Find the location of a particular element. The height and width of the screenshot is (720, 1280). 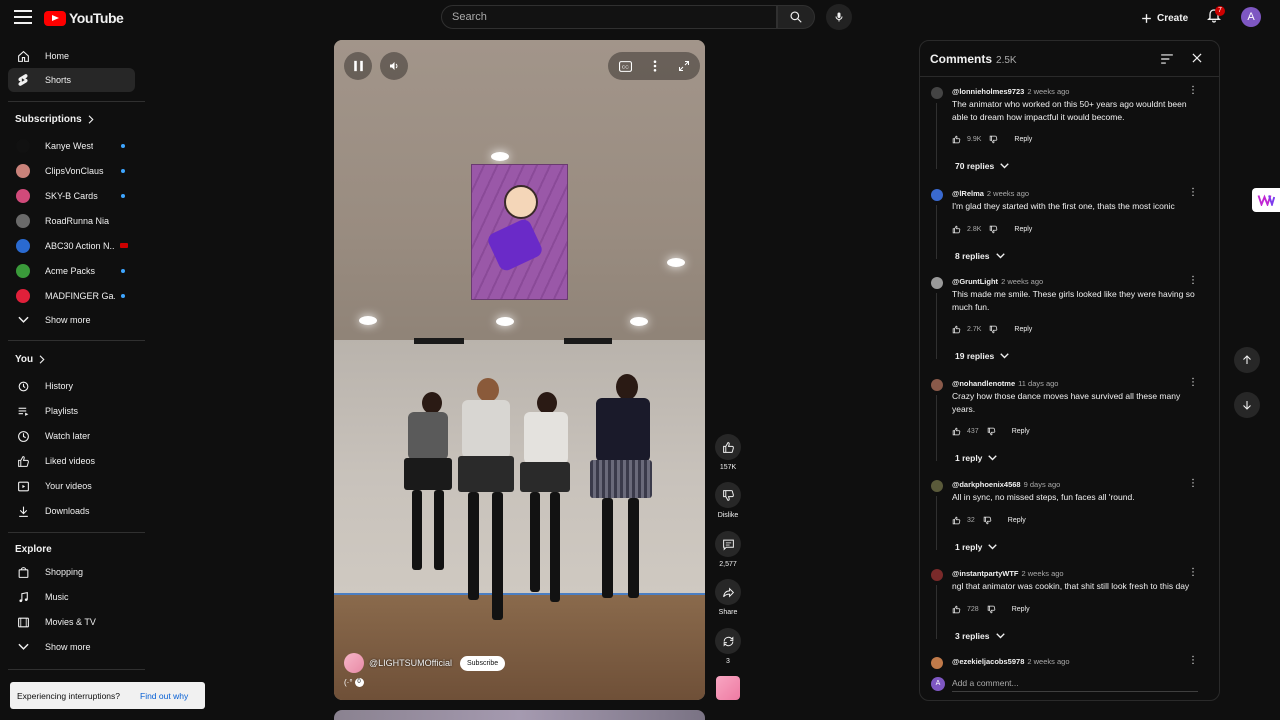

find-out-why-link: Find out why is located at coordinates (164, 696).